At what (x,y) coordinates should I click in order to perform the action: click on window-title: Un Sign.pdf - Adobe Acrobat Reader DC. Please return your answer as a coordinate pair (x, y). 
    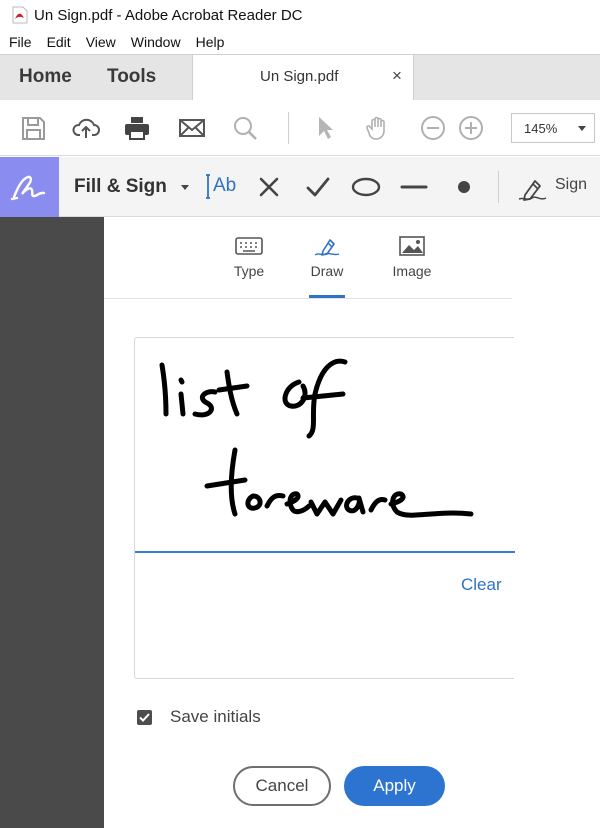
    Looking at the image, I should click on (168, 15).